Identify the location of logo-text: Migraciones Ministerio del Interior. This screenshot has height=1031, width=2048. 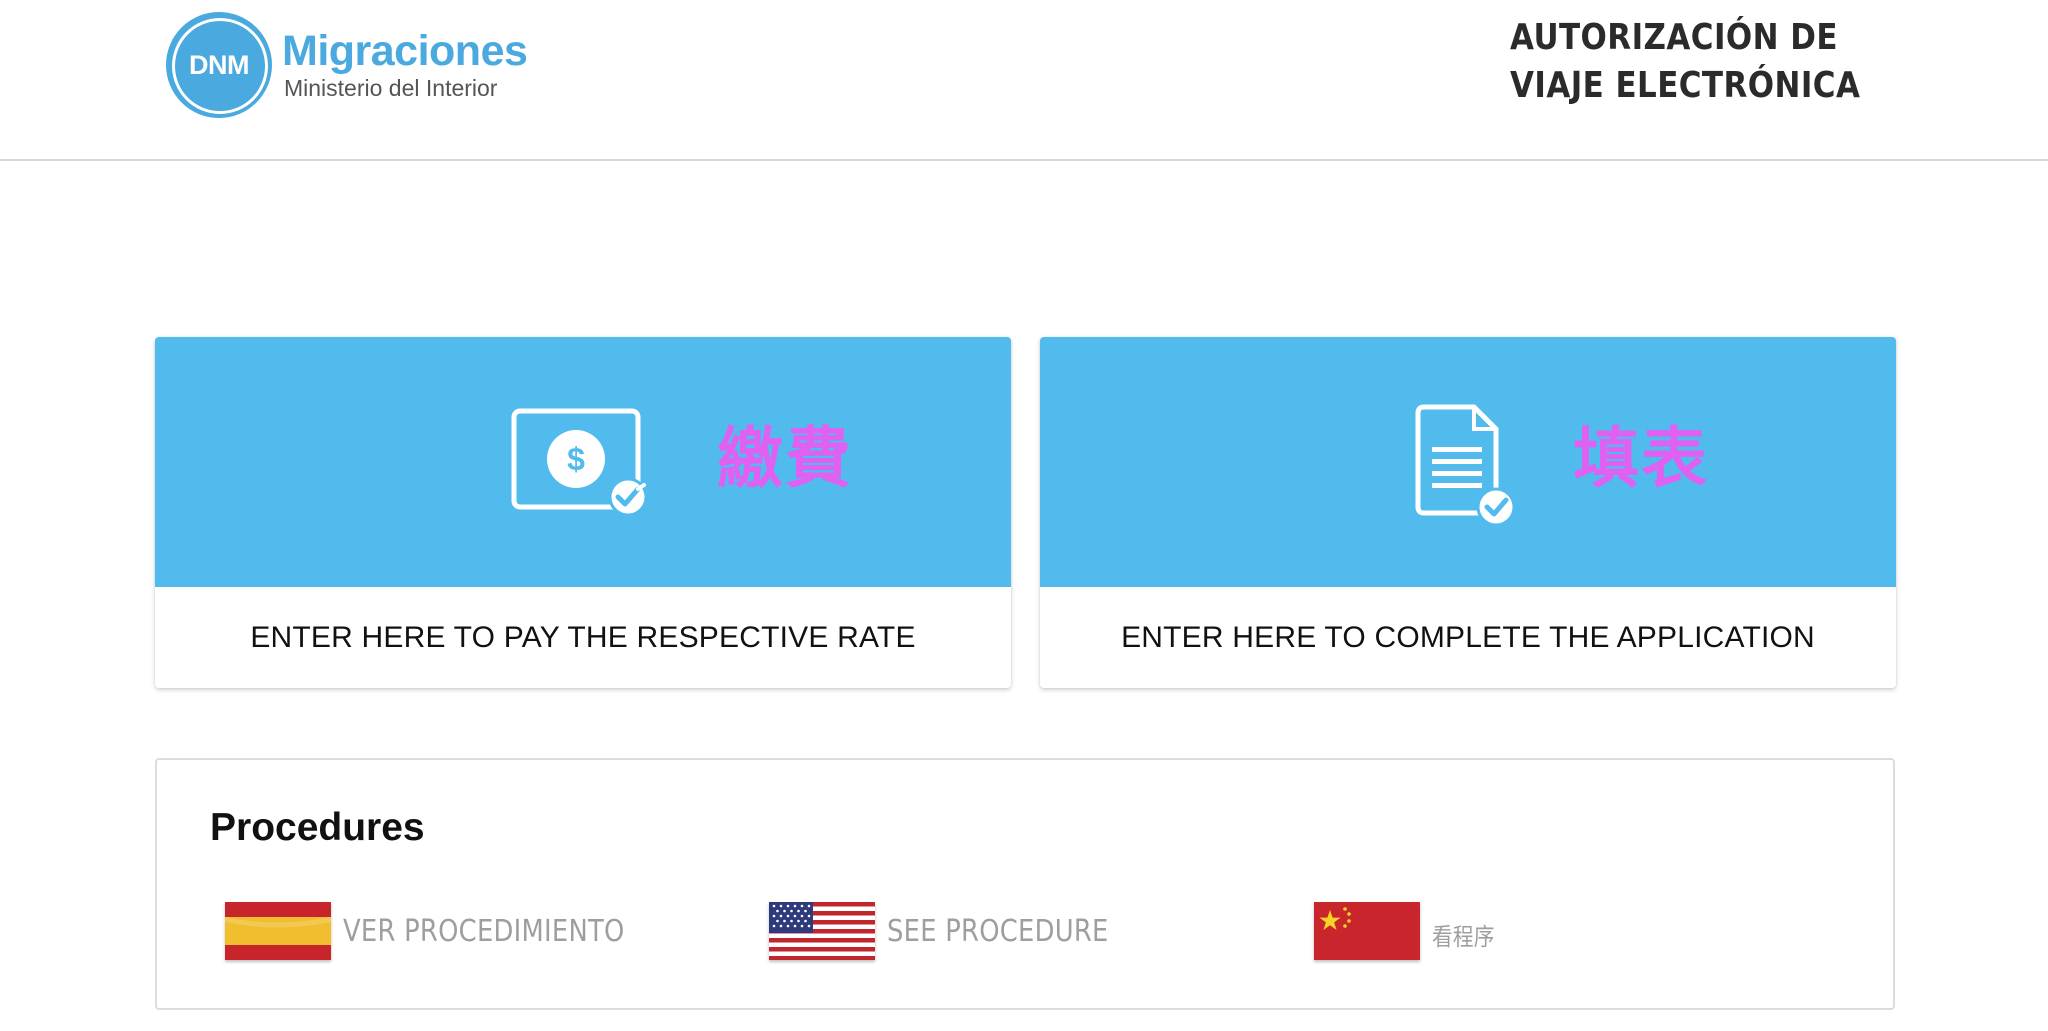
(405, 64).